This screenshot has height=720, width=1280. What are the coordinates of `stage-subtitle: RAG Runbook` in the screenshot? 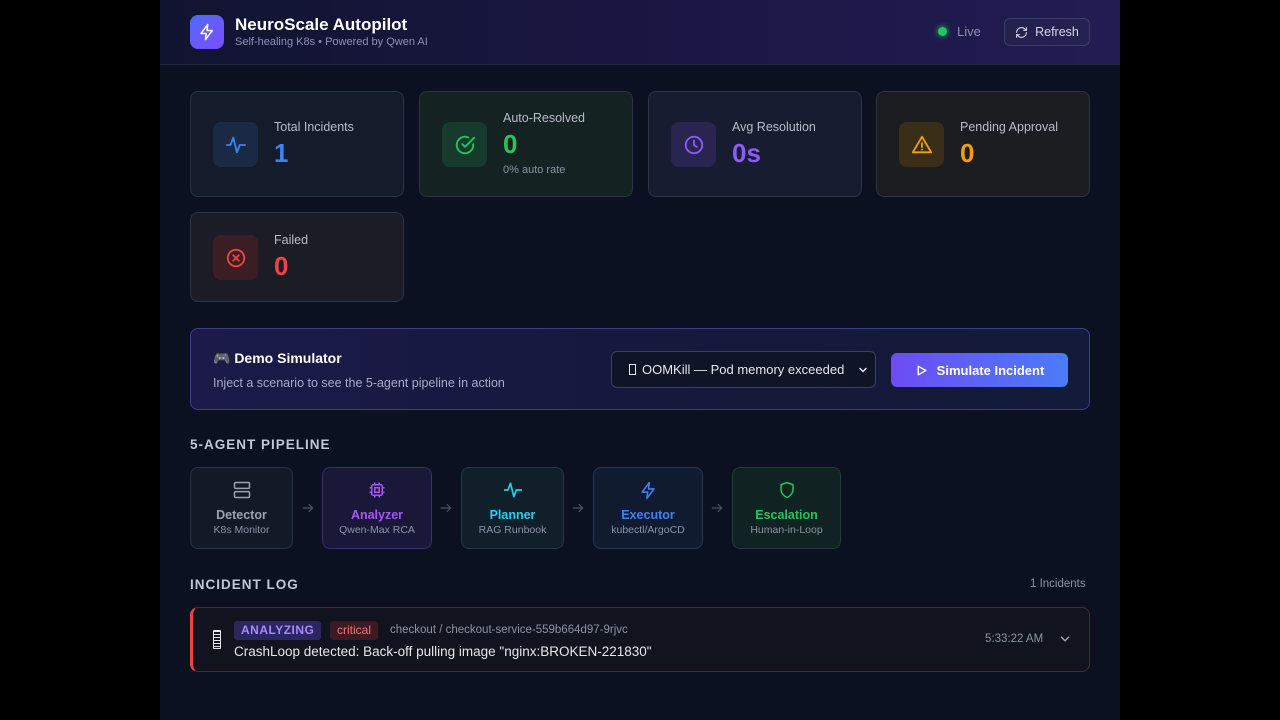 It's located at (512, 530).